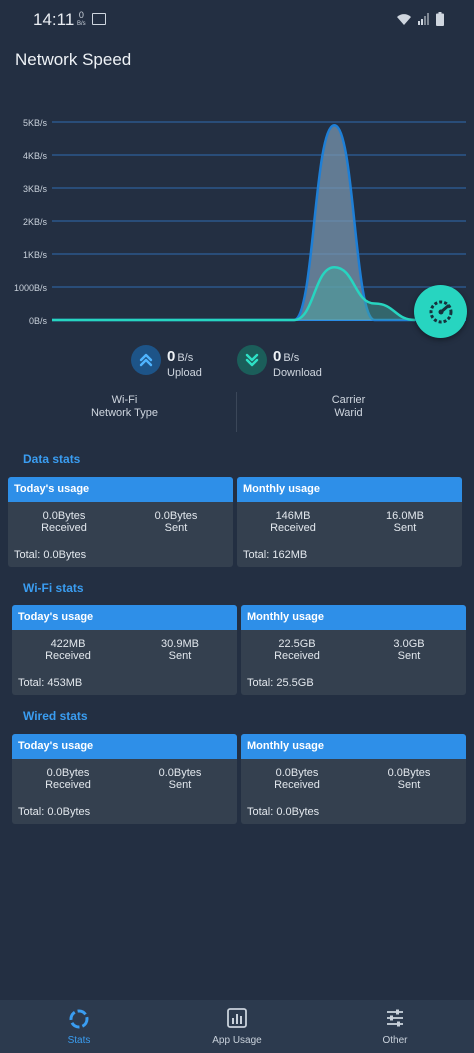  I want to click on download-speed: 0 B/s Download, so click(279, 362).